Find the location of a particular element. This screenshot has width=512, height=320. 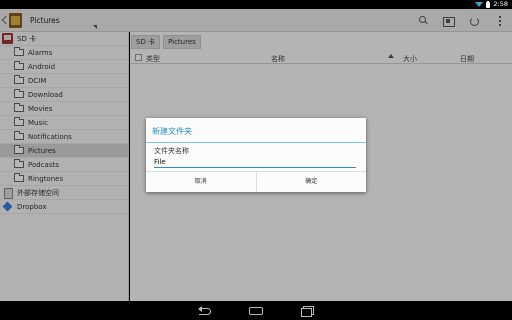

recent-apps-icon is located at coordinates (307, 311).